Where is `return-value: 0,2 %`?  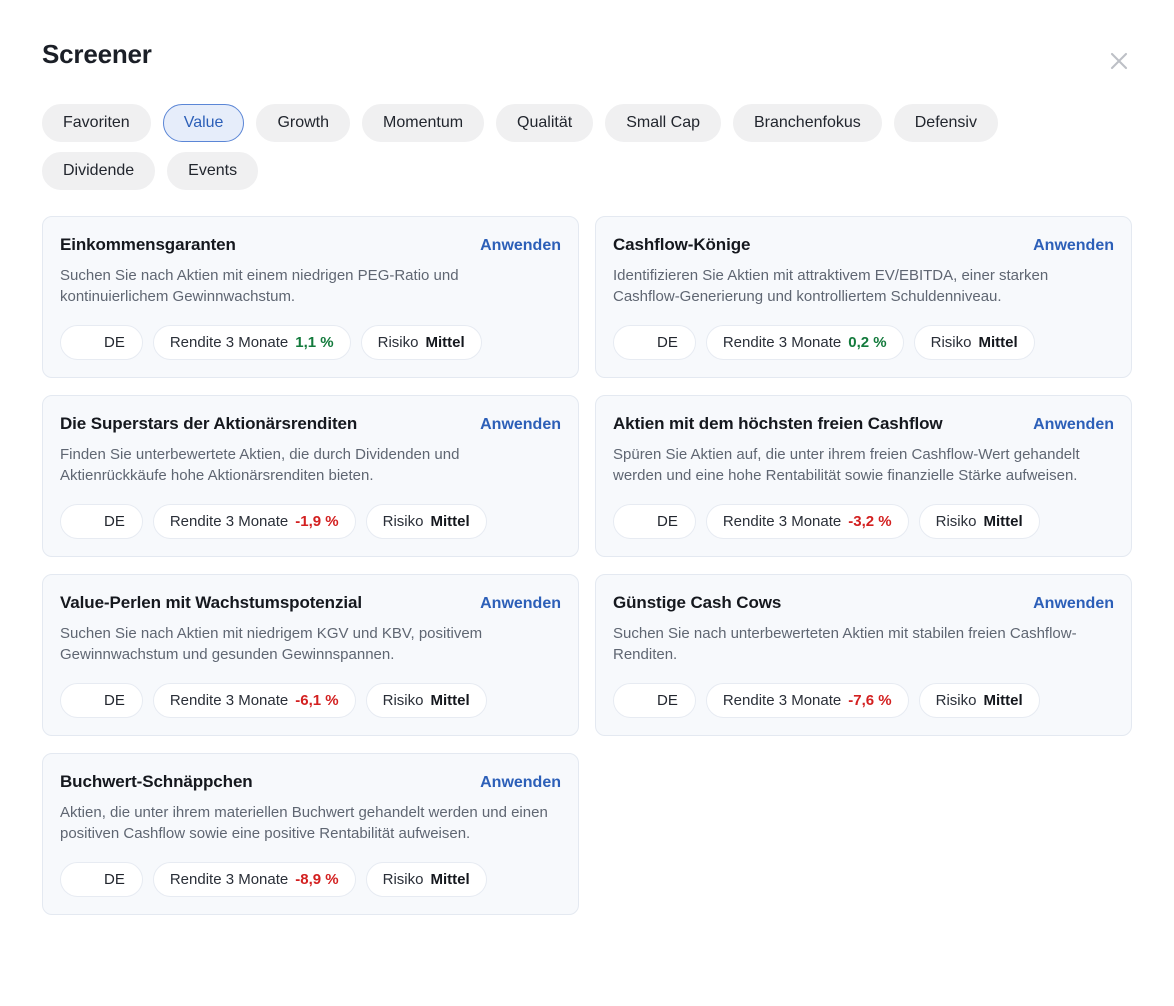
return-value: 0,2 % is located at coordinates (867, 342).